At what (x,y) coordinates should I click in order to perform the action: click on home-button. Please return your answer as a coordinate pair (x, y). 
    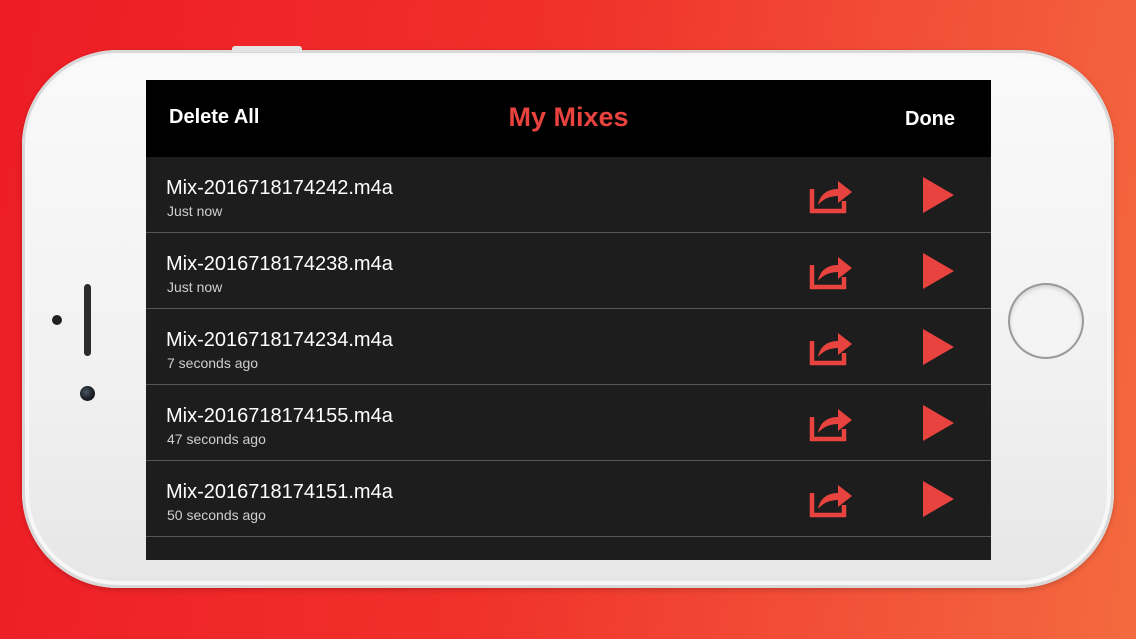
    Looking at the image, I should click on (1046, 321).